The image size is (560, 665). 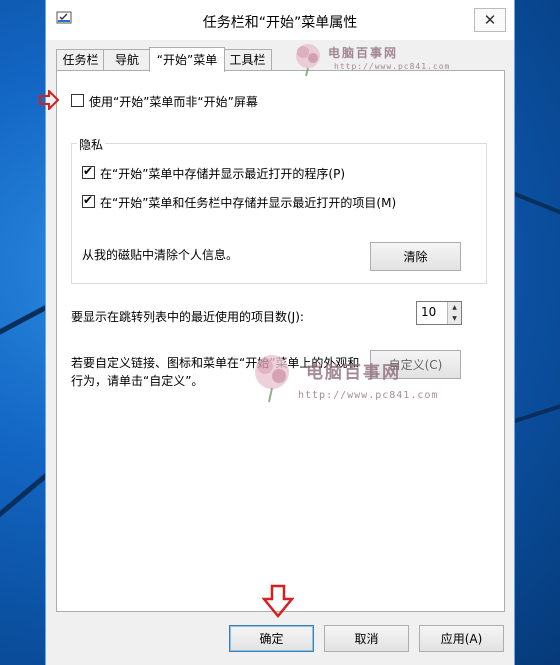 I want to click on apply-button: 应用(A), so click(x=461, y=638).